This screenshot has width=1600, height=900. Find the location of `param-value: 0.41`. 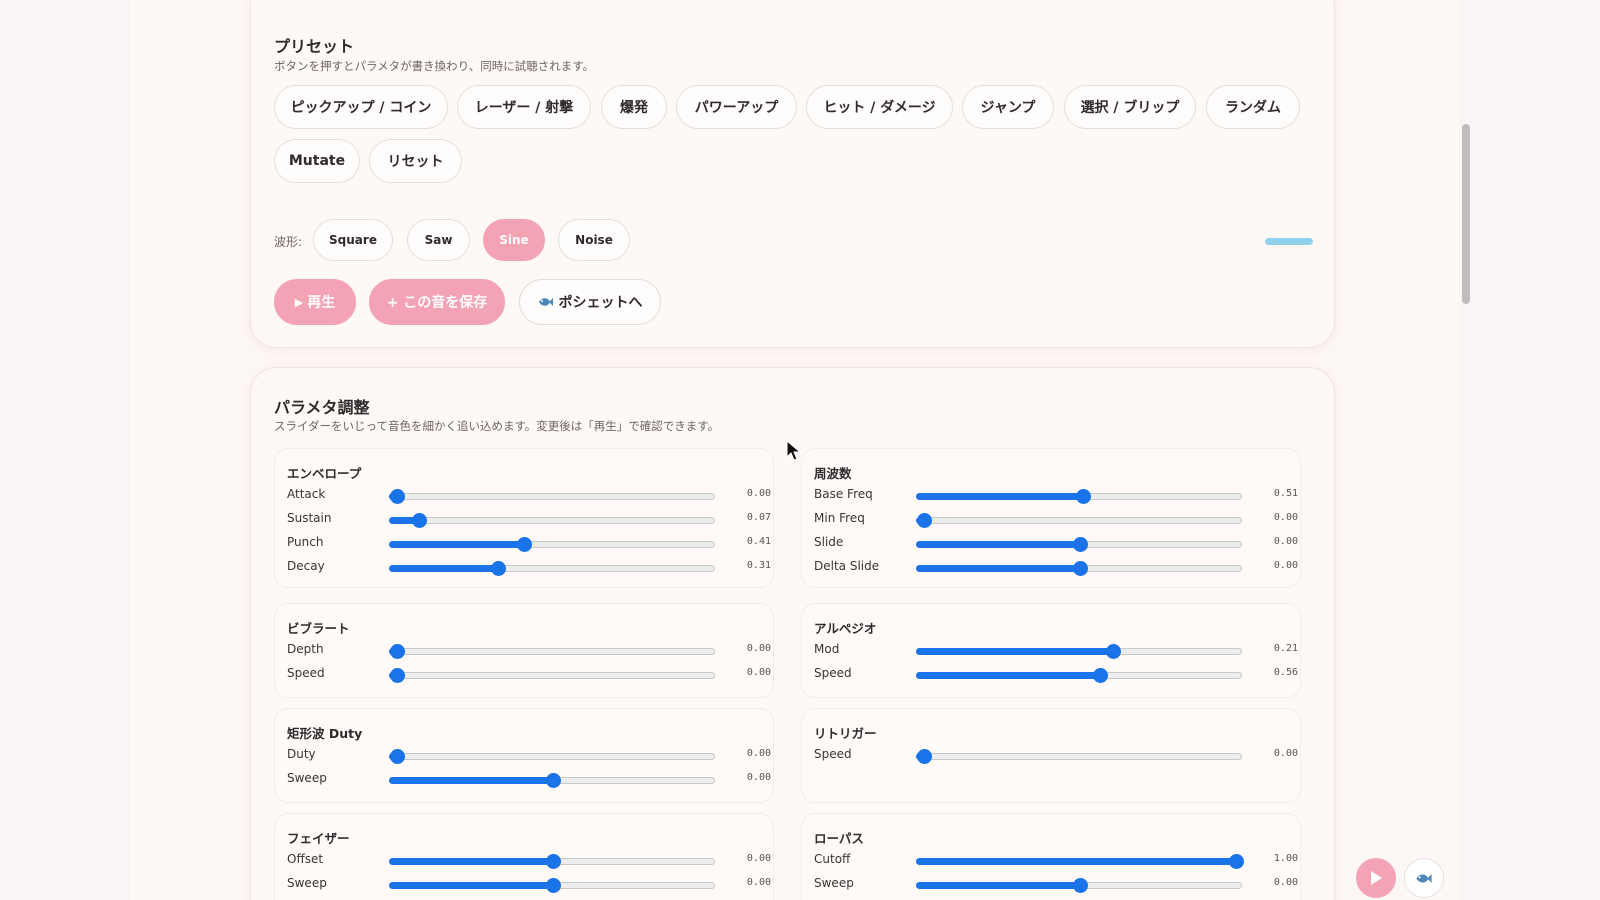

param-value: 0.41 is located at coordinates (758, 541).